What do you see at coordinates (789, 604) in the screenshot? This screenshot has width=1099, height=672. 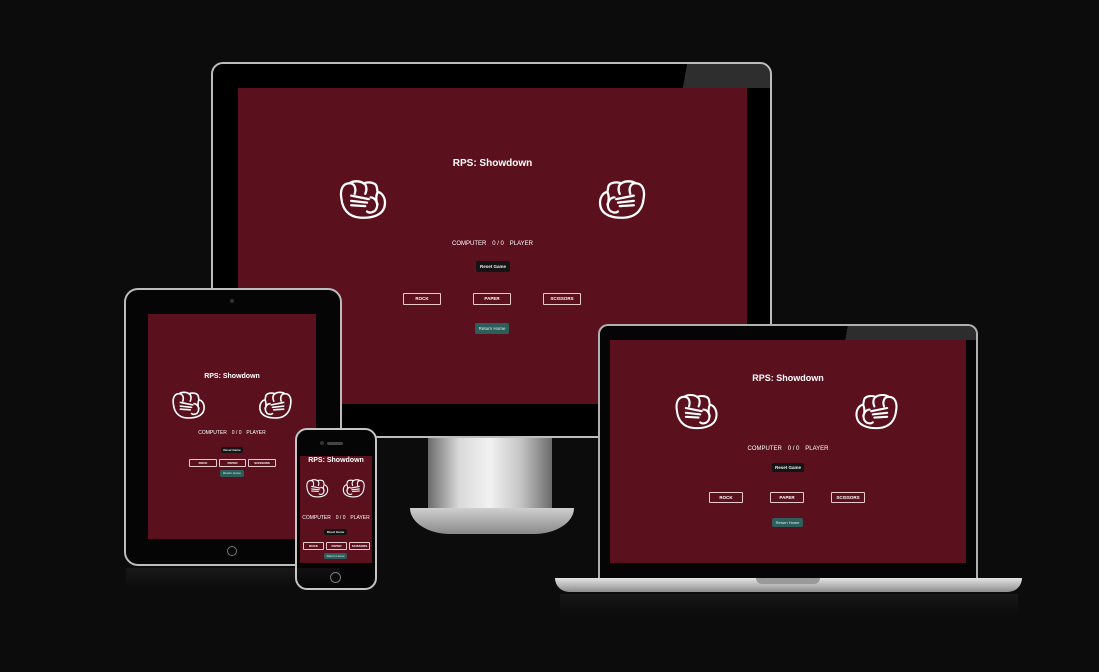 I see `laptop-reflection` at bounding box center [789, 604].